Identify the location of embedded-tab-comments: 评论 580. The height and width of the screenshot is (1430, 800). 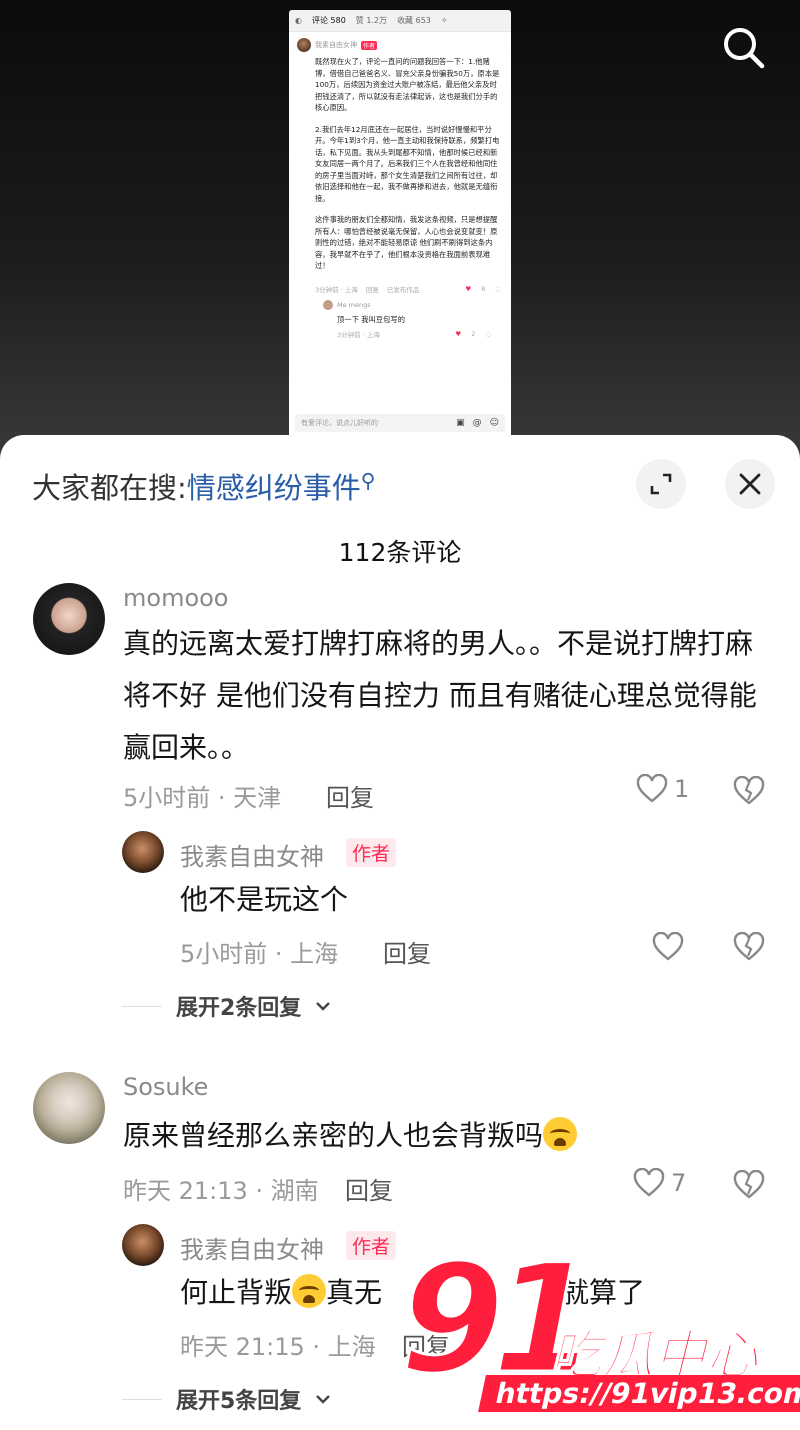
(328, 20).